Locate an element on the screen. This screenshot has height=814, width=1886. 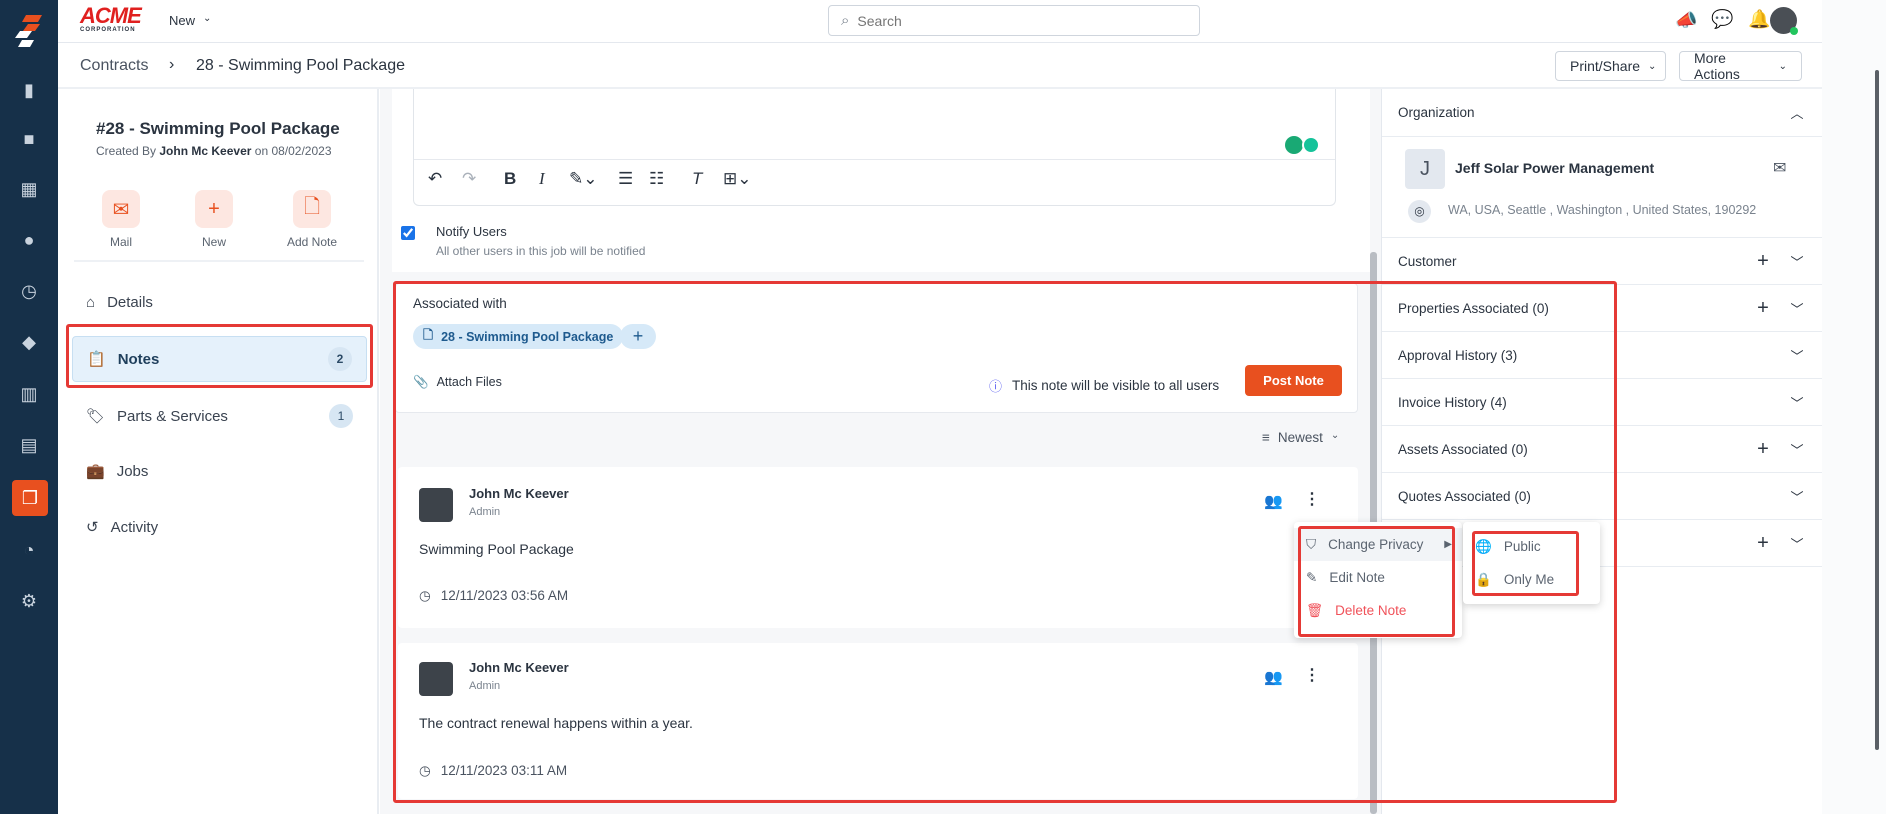
breadcrumb-contracts: Contracts is located at coordinates (114, 66).